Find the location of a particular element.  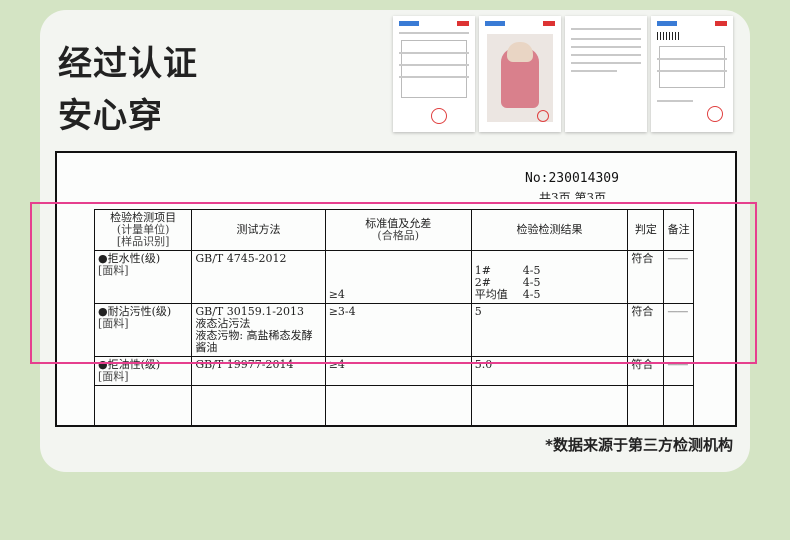

headline-line-2: 安心穿 is located at coordinates (110, 116).